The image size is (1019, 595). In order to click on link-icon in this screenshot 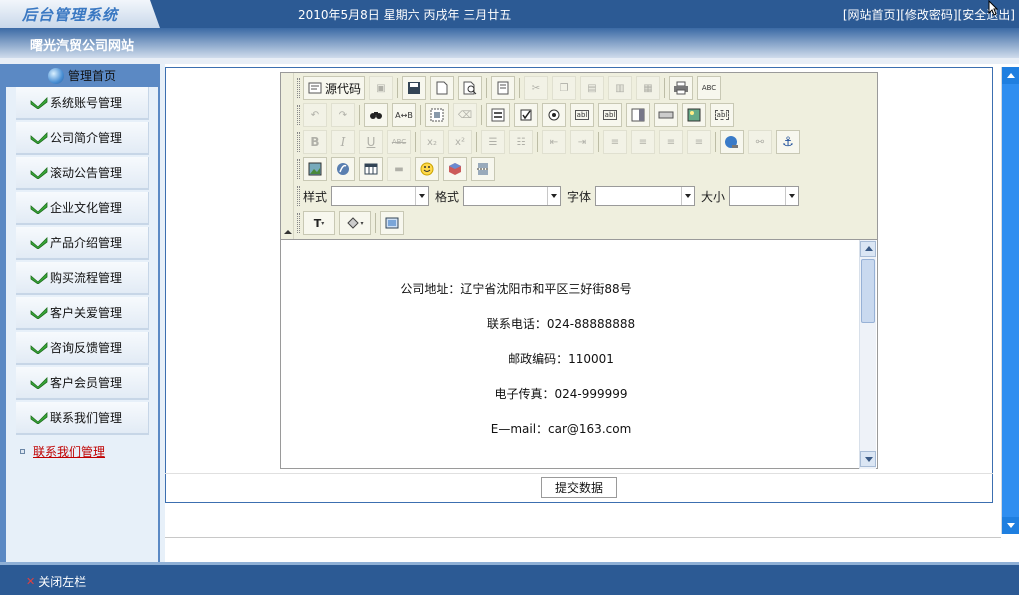, I will do `click(732, 142)`.